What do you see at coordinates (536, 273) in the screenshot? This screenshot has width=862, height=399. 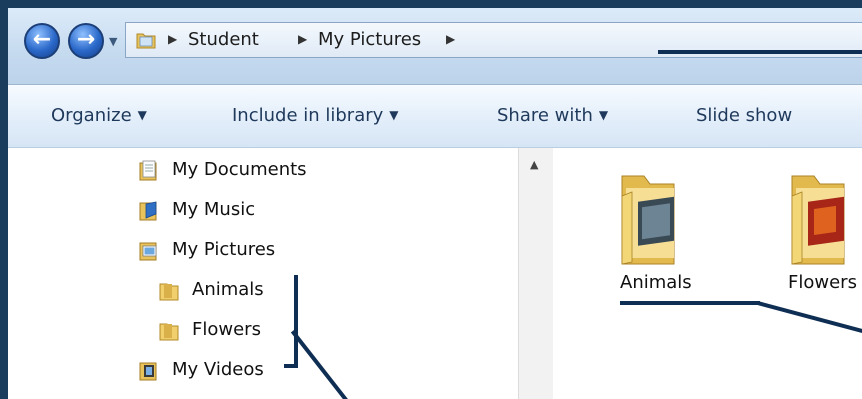 I see `navigation-pane-scrollbar: ▲` at bounding box center [536, 273].